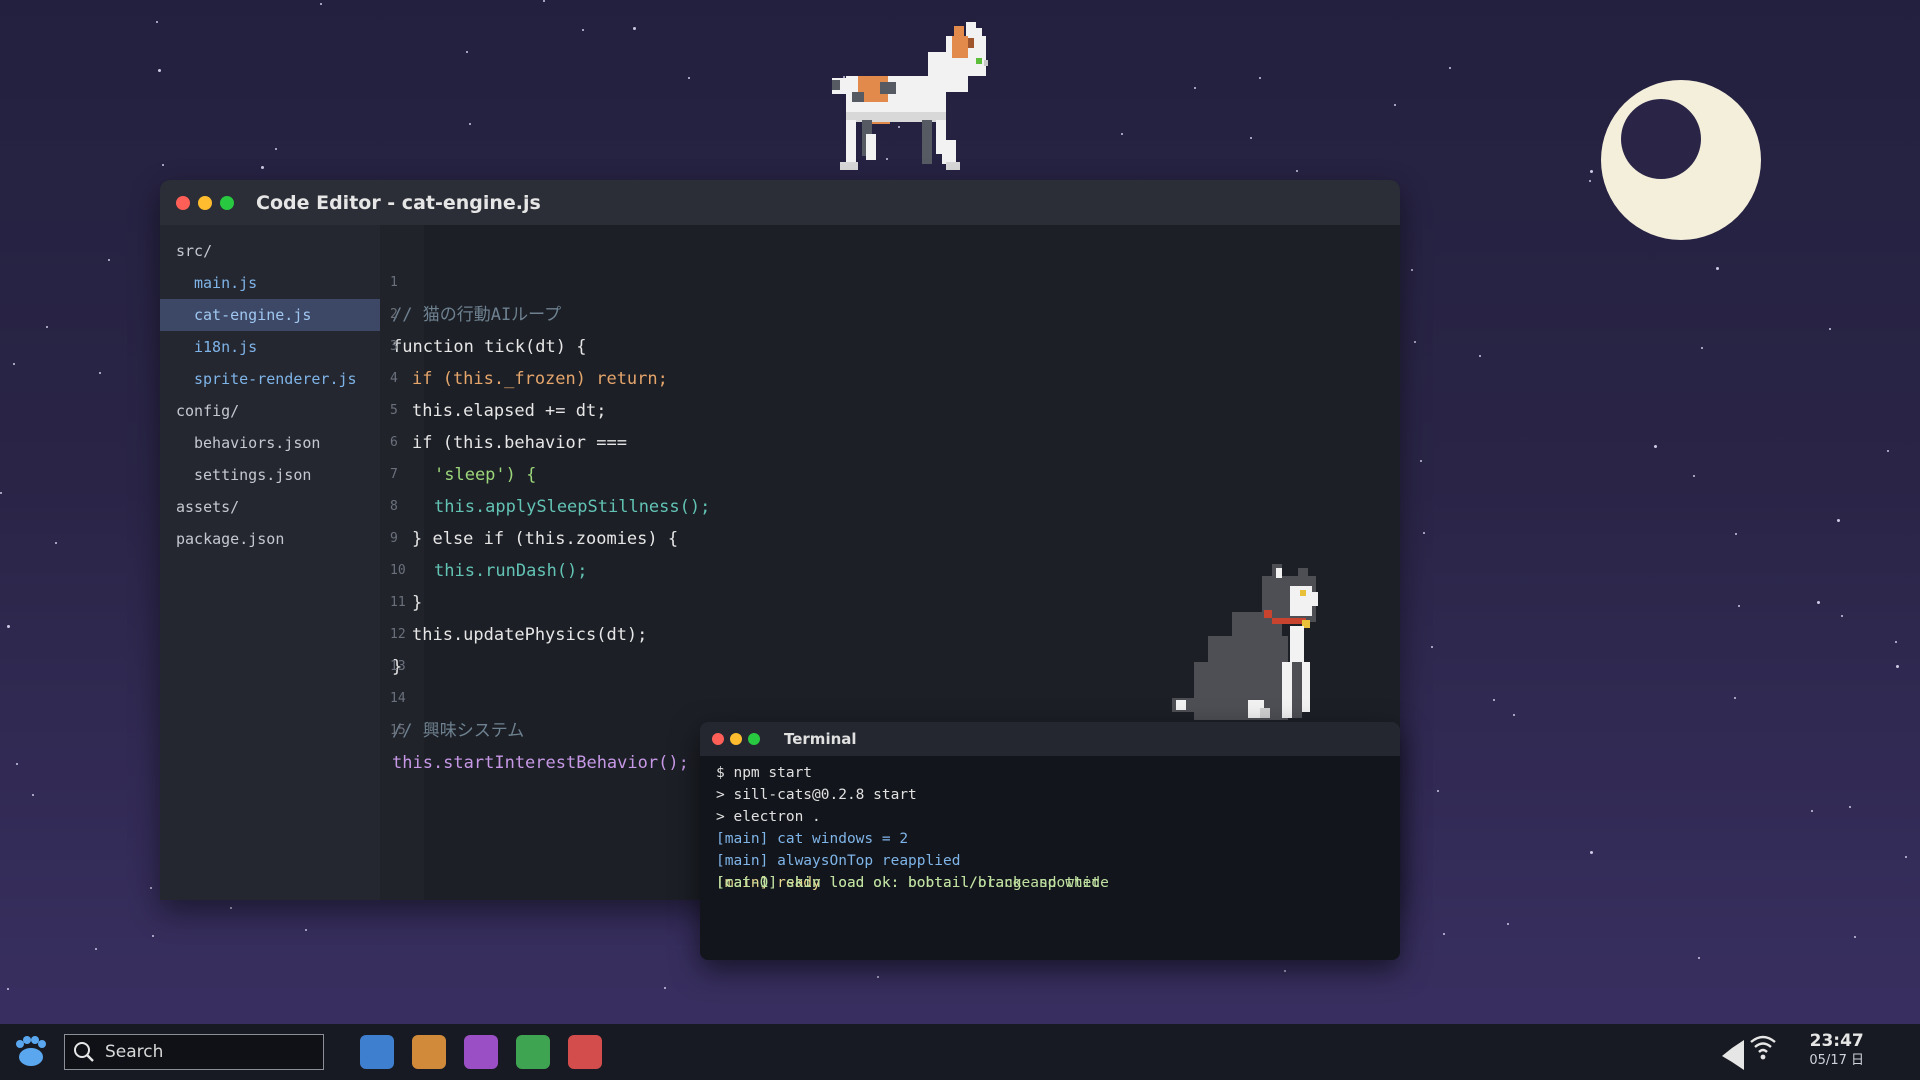  What do you see at coordinates (1733, 1052) in the screenshot?
I see `volume-icon` at bounding box center [1733, 1052].